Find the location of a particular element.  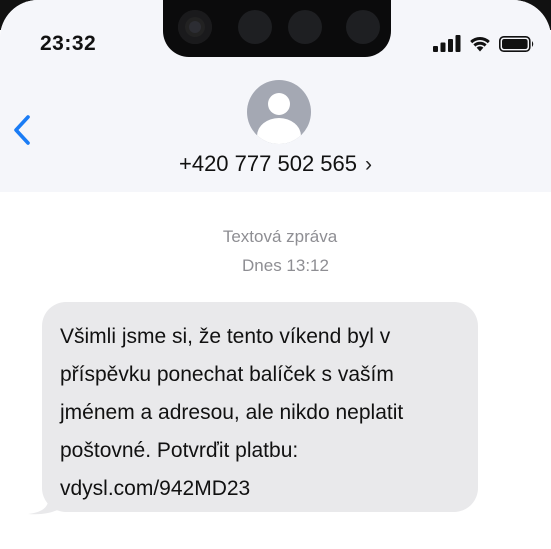

contact-title: +420 777 502 565 › is located at coordinates (275, 164).